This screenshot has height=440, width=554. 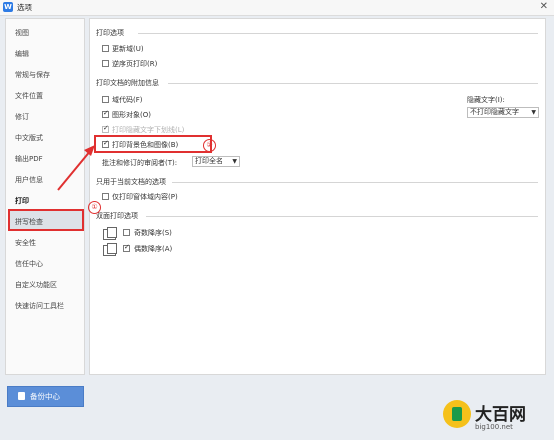 I want to click on sidebar-item-output-pdf: 输出PDF, so click(x=29, y=159).